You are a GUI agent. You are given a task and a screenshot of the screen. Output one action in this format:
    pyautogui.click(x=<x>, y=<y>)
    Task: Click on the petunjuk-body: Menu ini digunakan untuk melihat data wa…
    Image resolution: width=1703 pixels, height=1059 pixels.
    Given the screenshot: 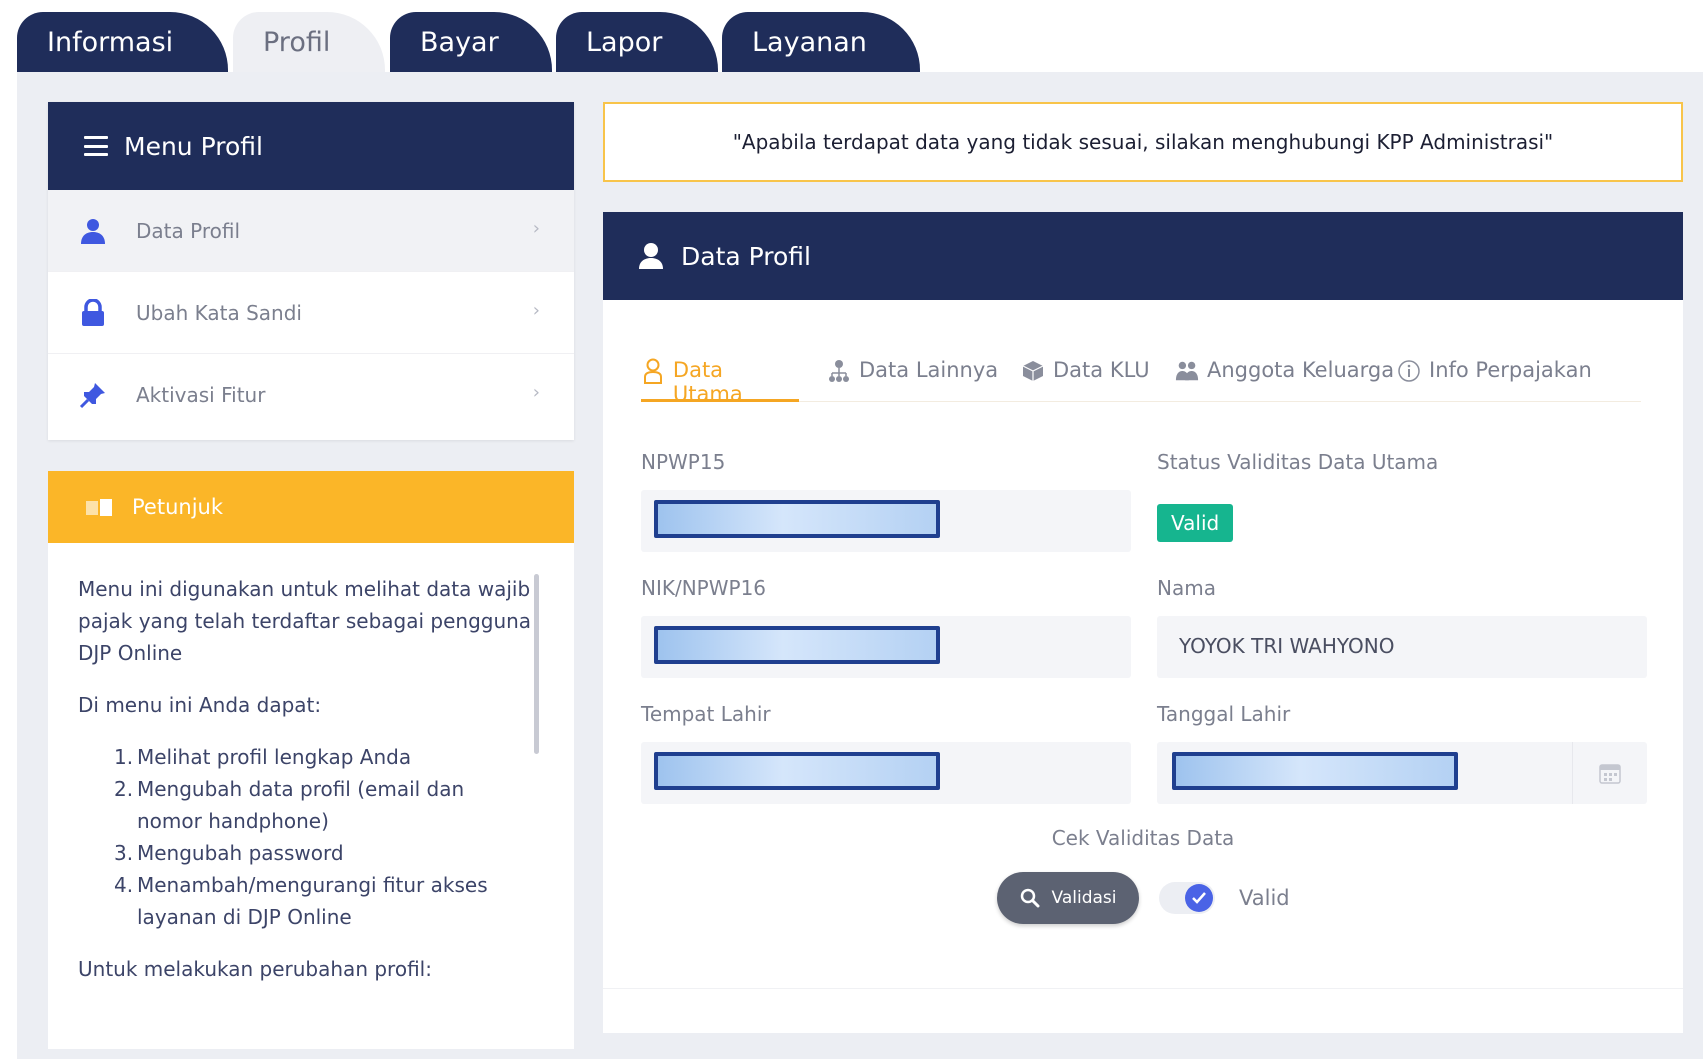 What is the action you would take?
    pyautogui.click(x=311, y=764)
    